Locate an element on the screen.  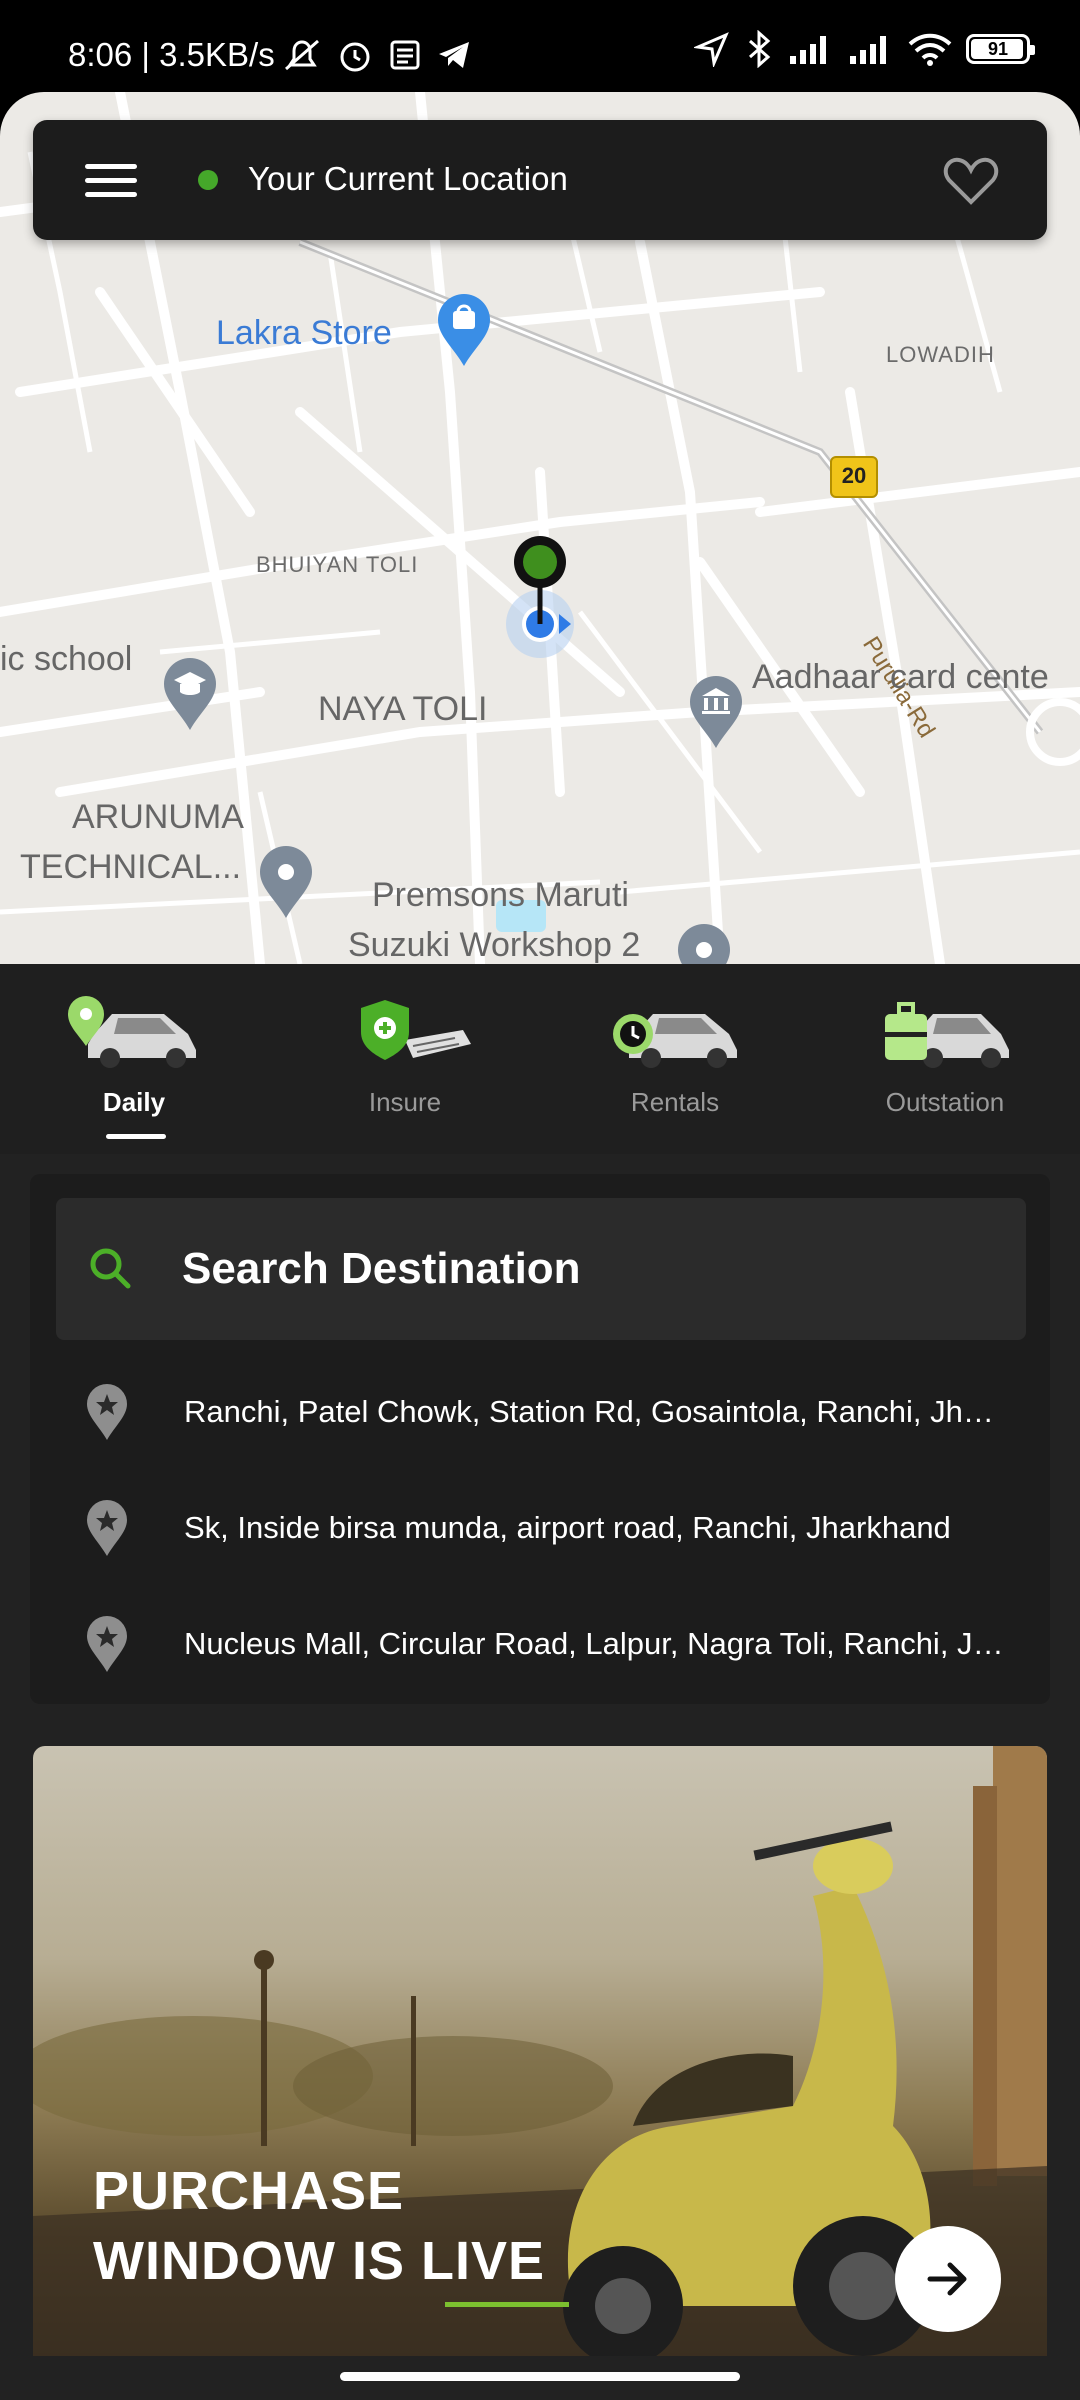
banner-title: PURCHASE WINDOW IS LIVE is located at coordinates (319, 2226).